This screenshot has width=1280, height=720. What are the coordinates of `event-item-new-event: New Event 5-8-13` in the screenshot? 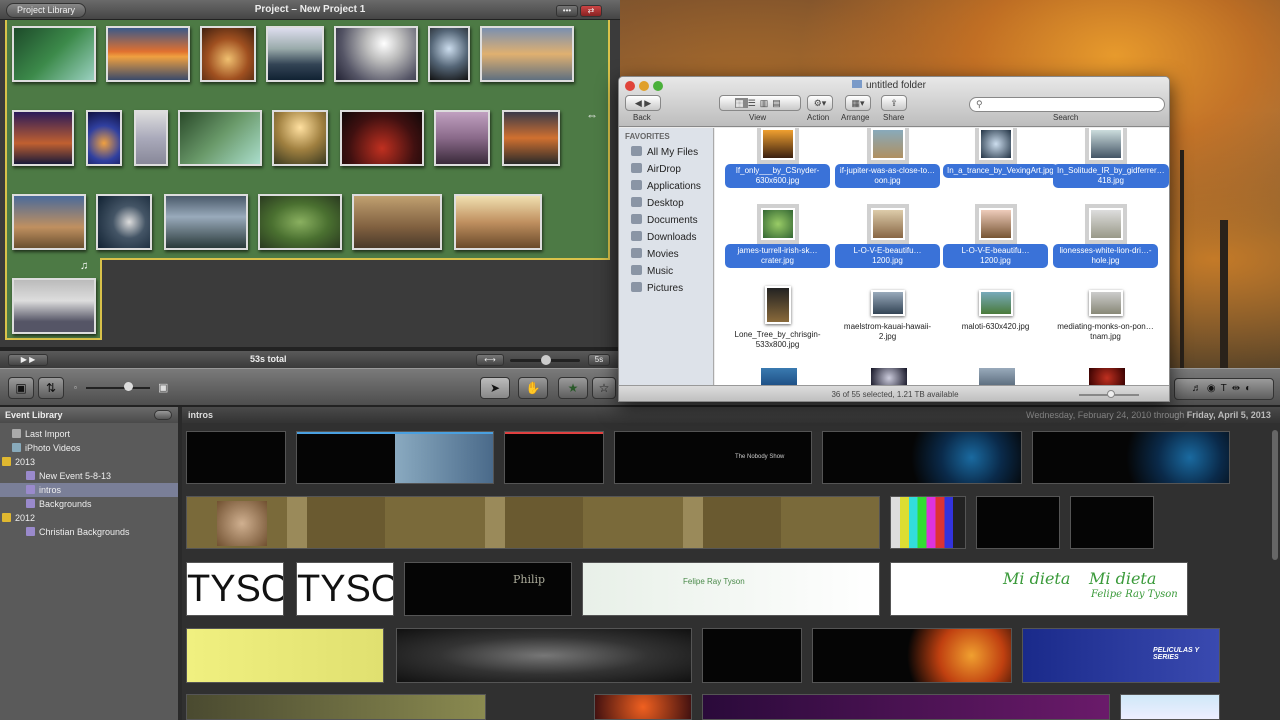 It's located at (89, 476).